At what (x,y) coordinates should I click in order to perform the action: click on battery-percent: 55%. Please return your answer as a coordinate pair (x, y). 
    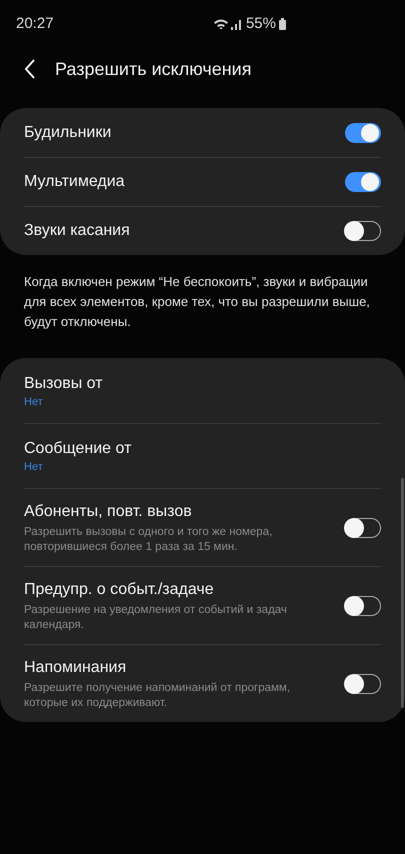
    Looking at the image, I should click on (261, 24).